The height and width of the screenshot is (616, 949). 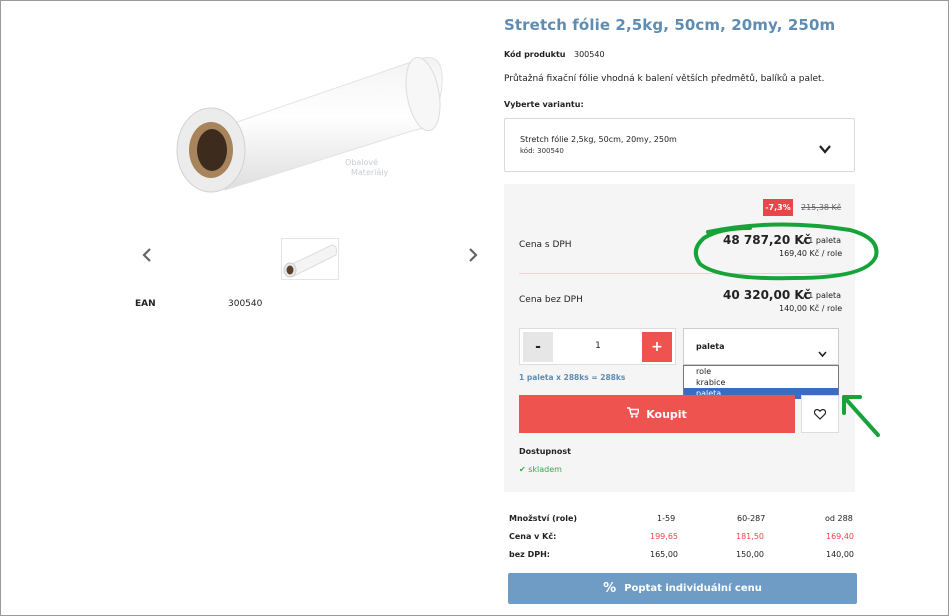 What do you see at coordinates (778, 207) in the screenshot?
I see `discount-badge: -7,3%` at bounding box center [778, 207].